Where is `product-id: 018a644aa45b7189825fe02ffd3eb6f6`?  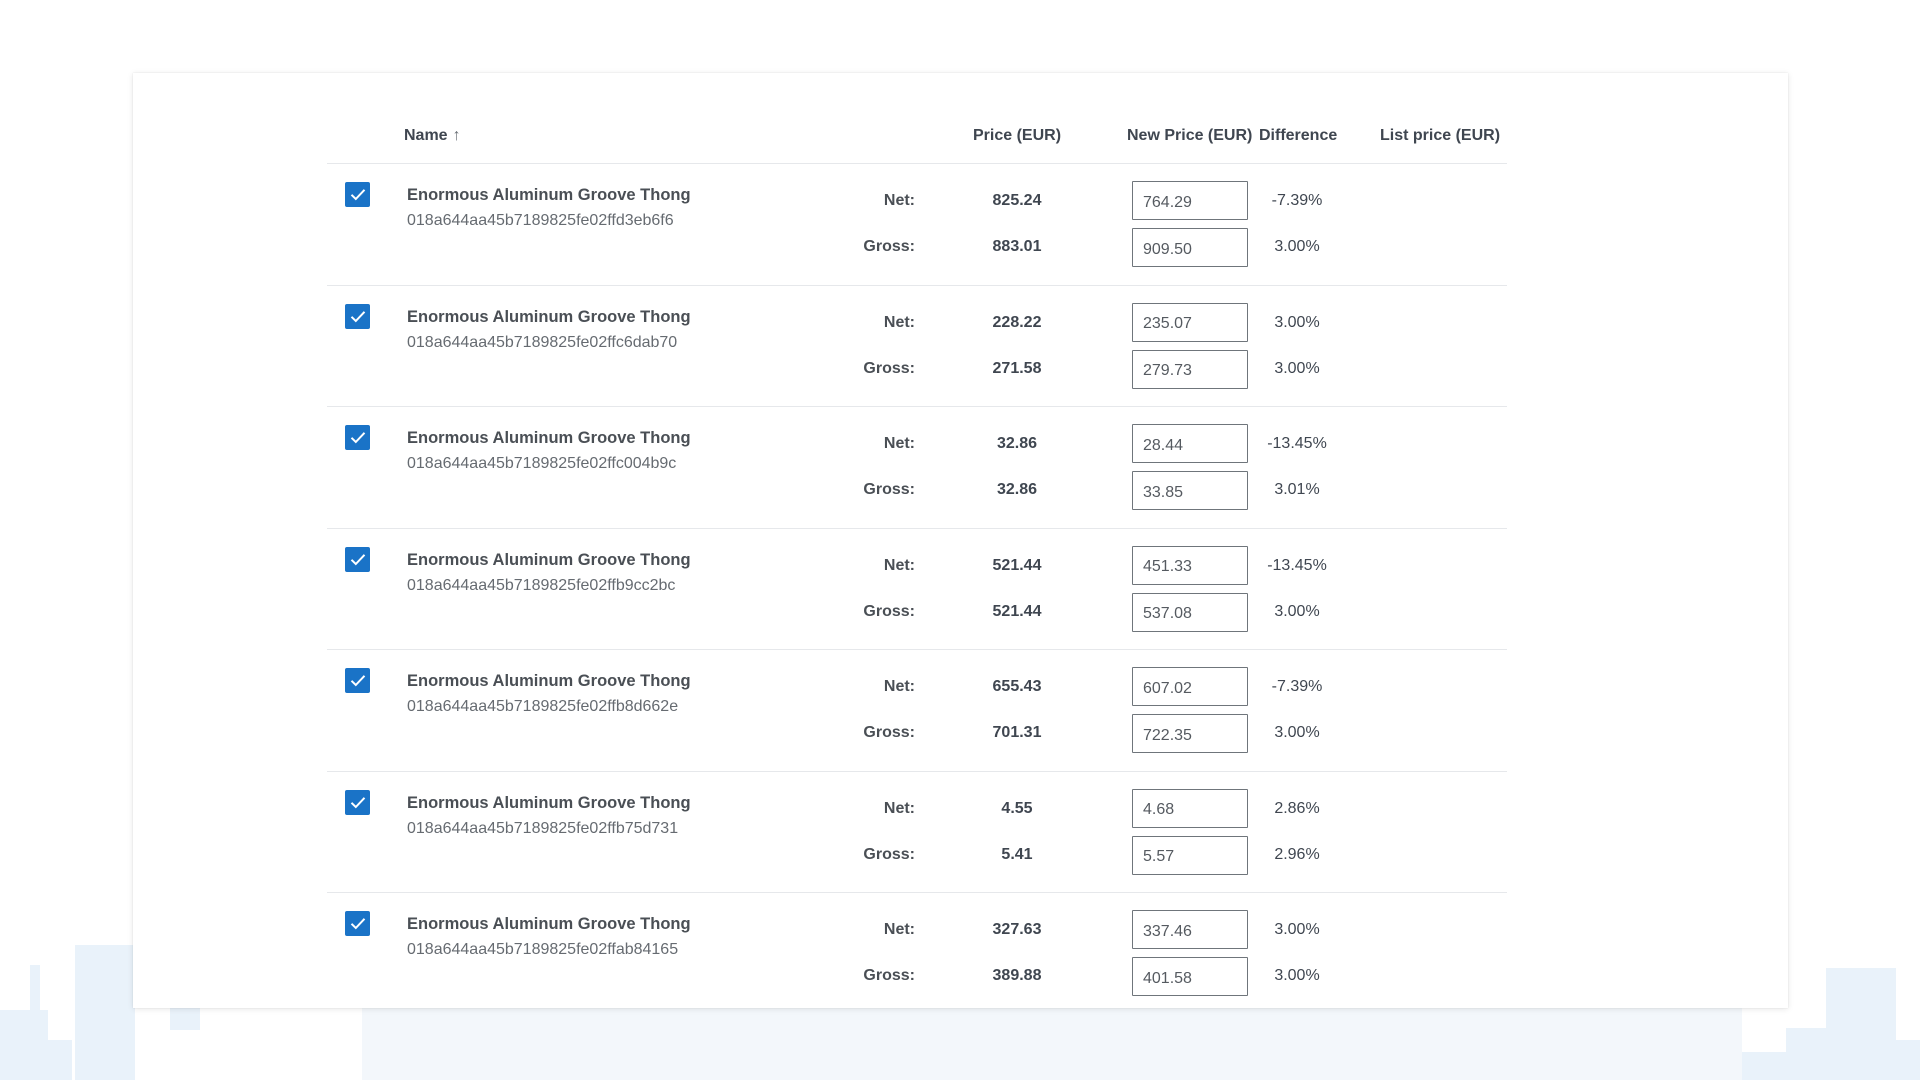 product-id: 018a644aa45b7189825fe02ffd3eb6f6 is located at coordinates (540, 220).